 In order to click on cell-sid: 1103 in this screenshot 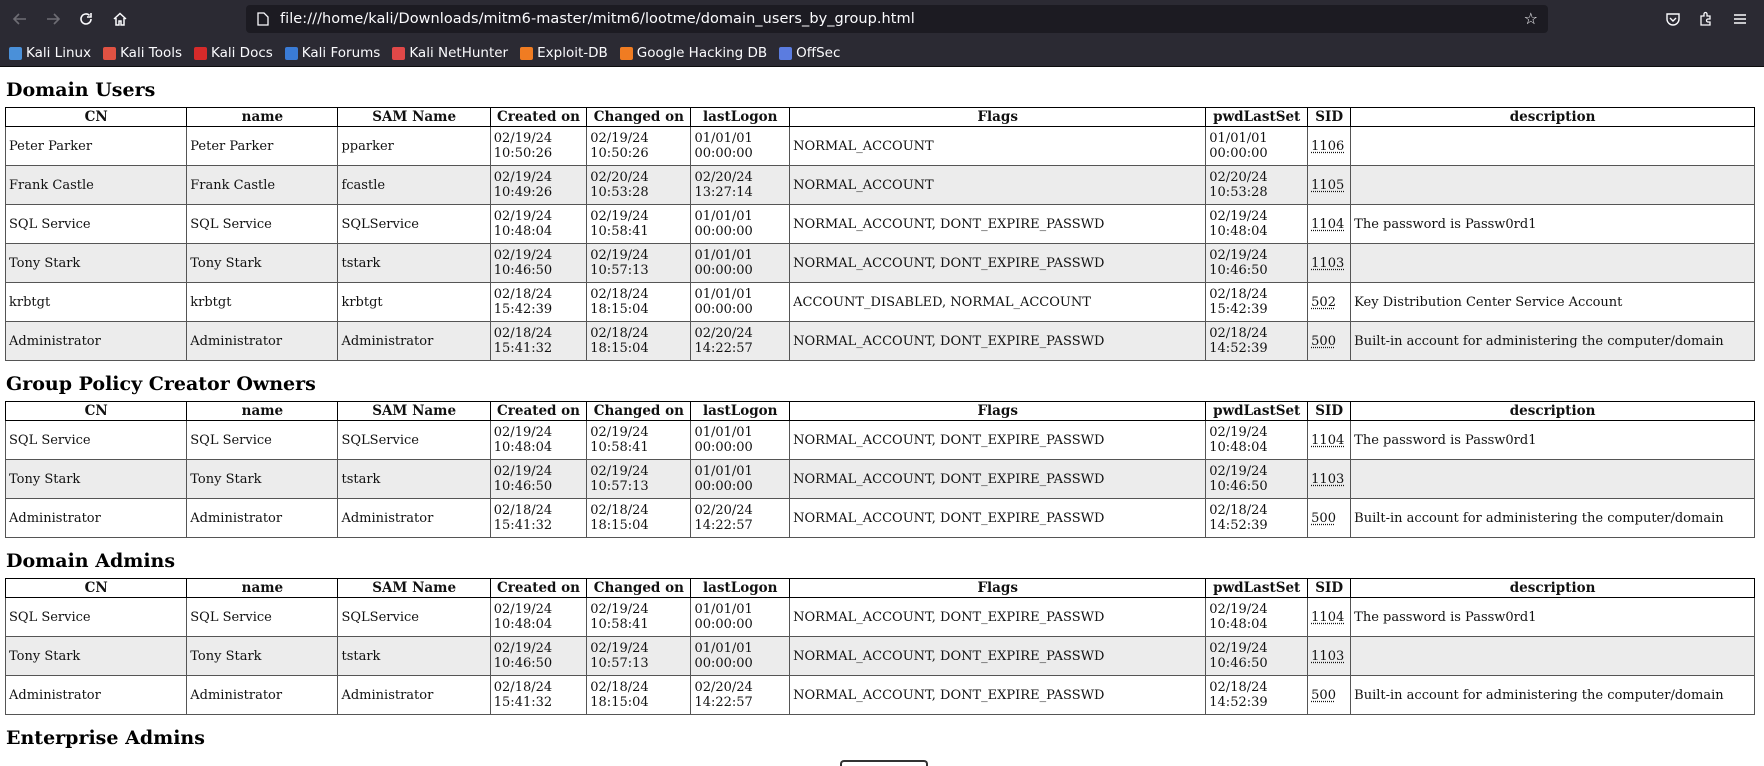, I will do `click(1329, 656)`.